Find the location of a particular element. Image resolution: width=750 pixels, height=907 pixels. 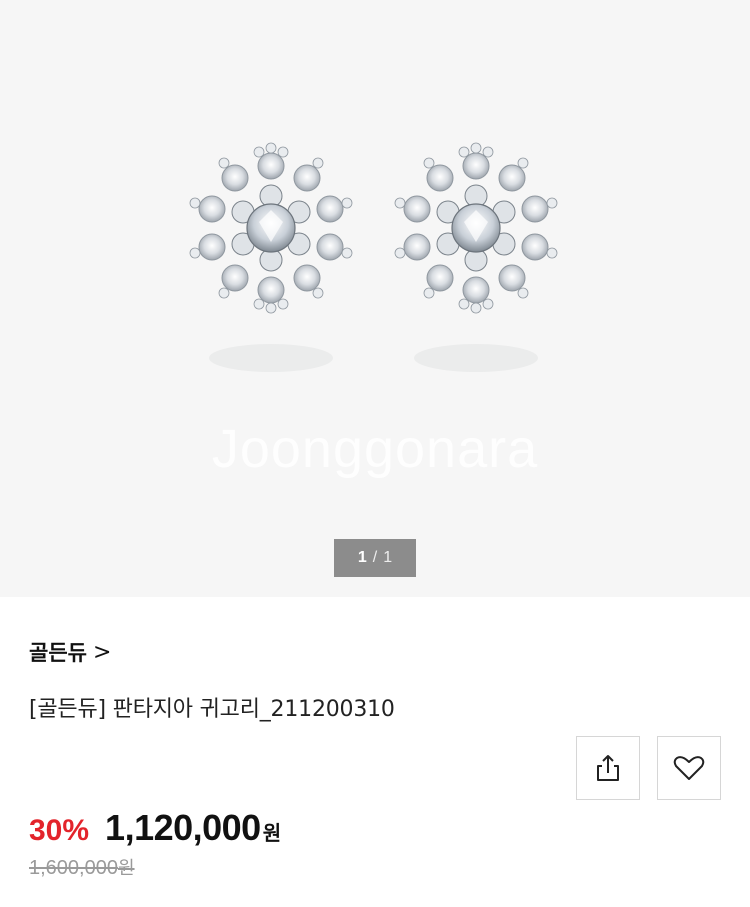

original-price: 1,600,000원 is located at coordinates (82, 867).